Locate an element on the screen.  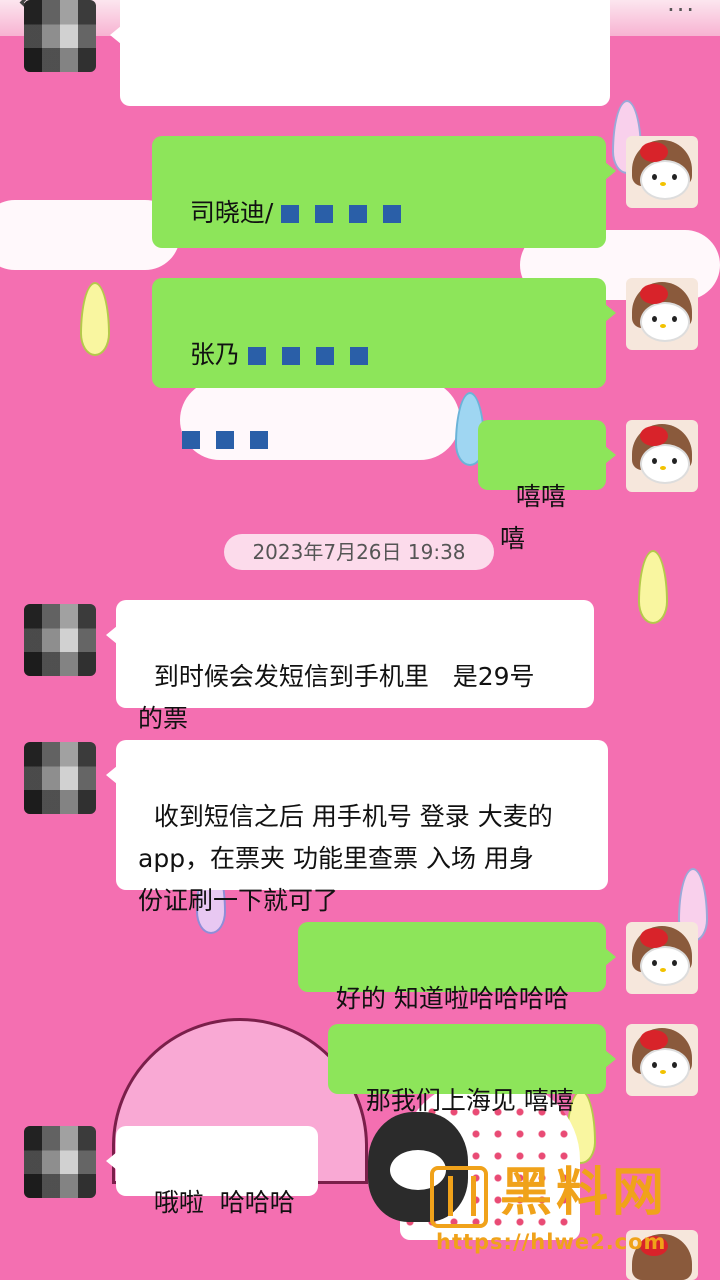
message-bubble: 司晓迪/ 18352 is located at coordinates (384, 223).